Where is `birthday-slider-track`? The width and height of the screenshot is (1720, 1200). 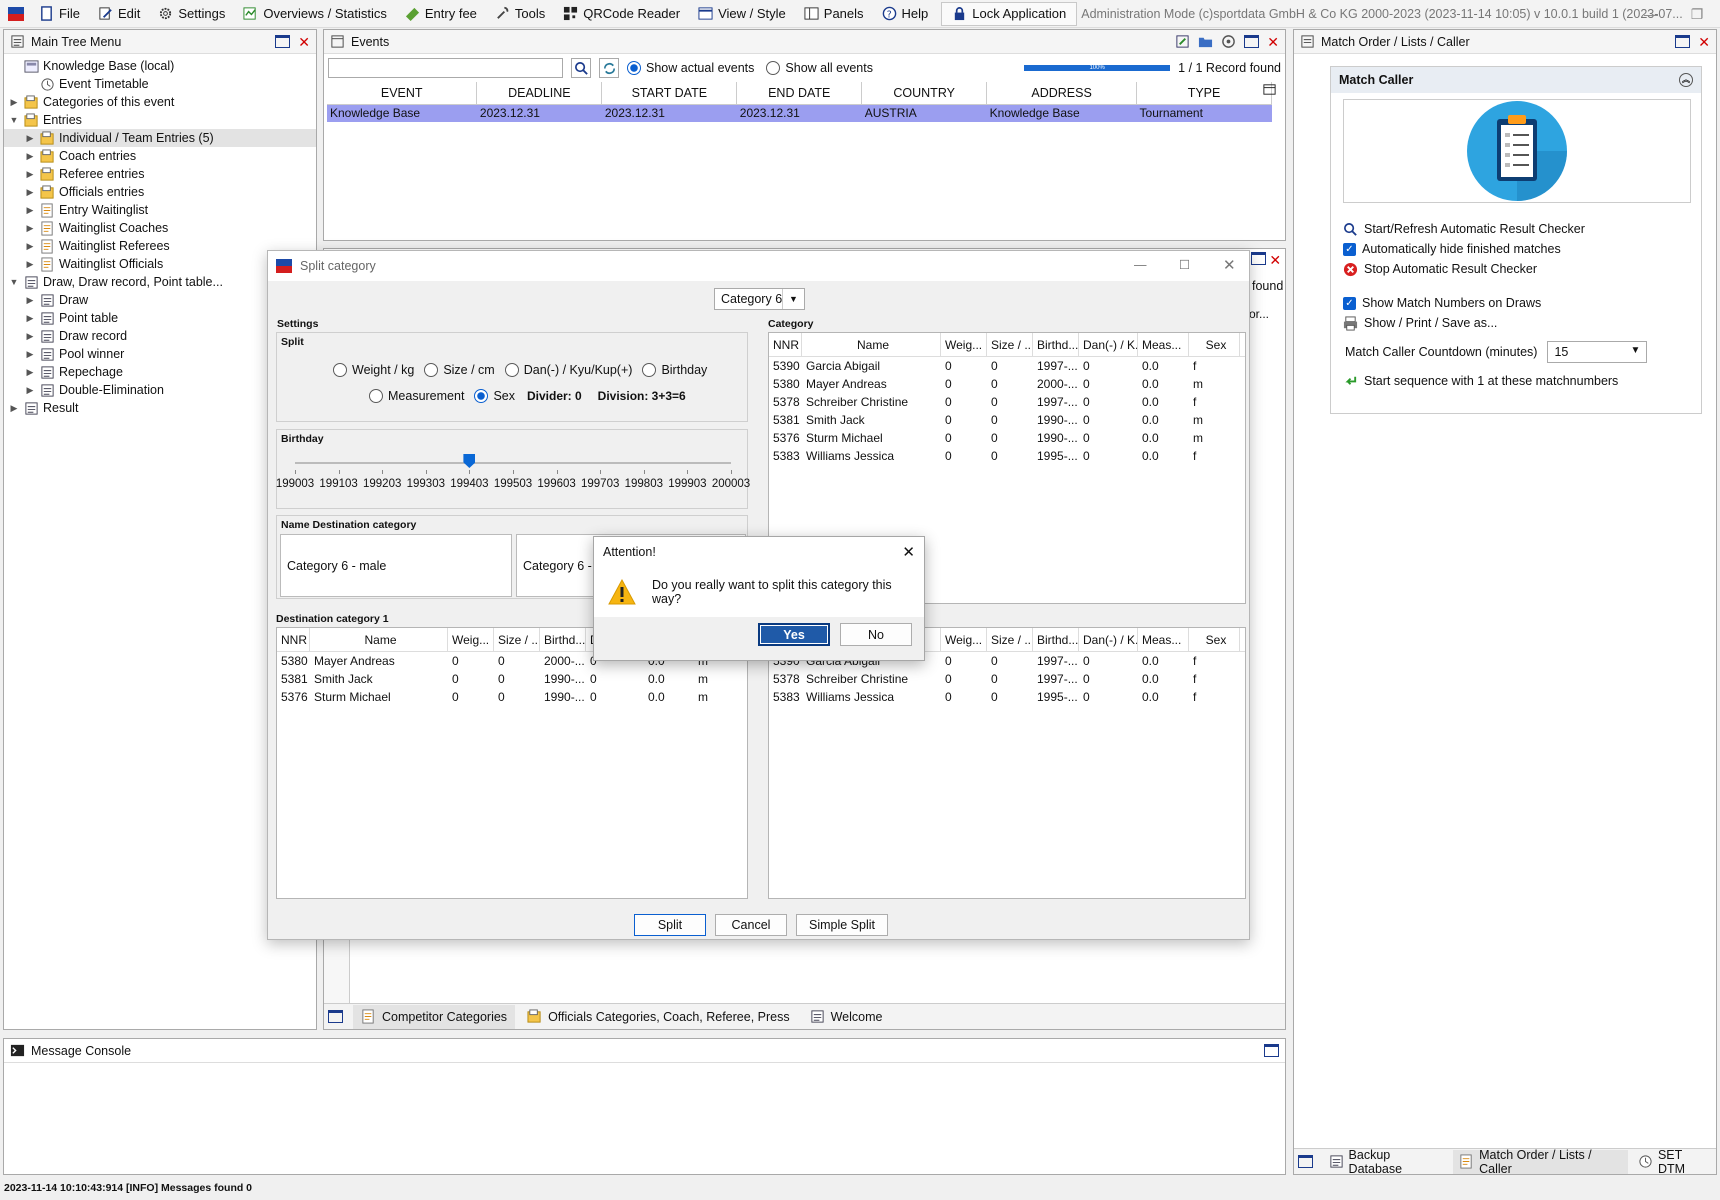 birthday-slider-track is located at coordinates (513, 463).